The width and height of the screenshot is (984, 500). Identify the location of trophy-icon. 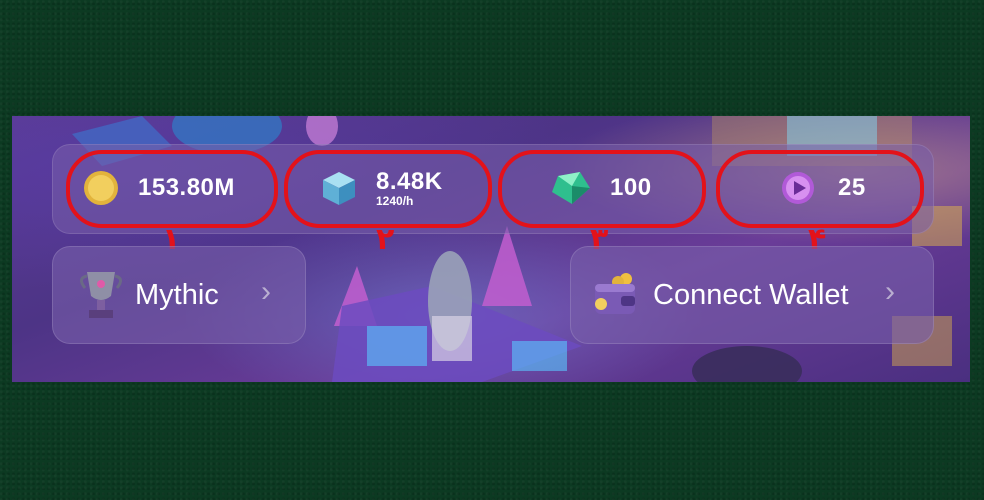
(101, 295).